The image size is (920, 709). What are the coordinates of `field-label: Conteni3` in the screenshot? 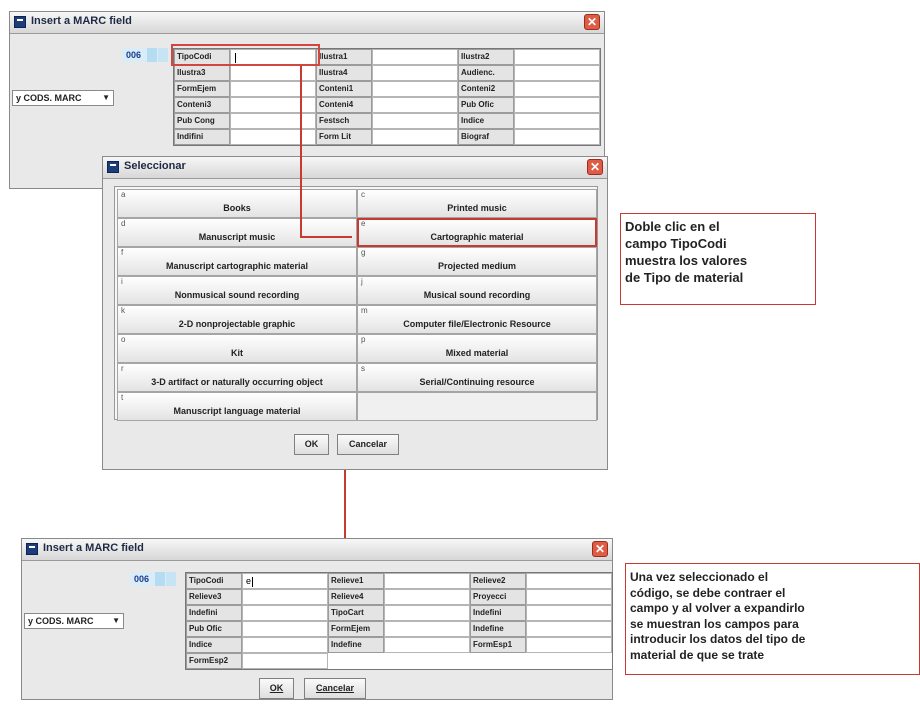 It's located at (202, 105).